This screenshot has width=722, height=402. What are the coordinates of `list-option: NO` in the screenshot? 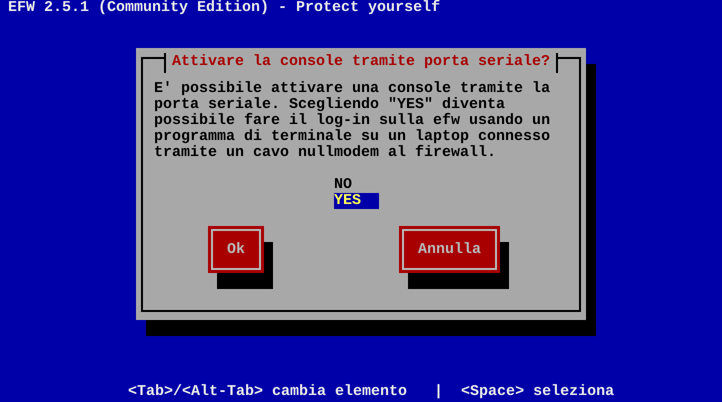 It's located at (356, 185).